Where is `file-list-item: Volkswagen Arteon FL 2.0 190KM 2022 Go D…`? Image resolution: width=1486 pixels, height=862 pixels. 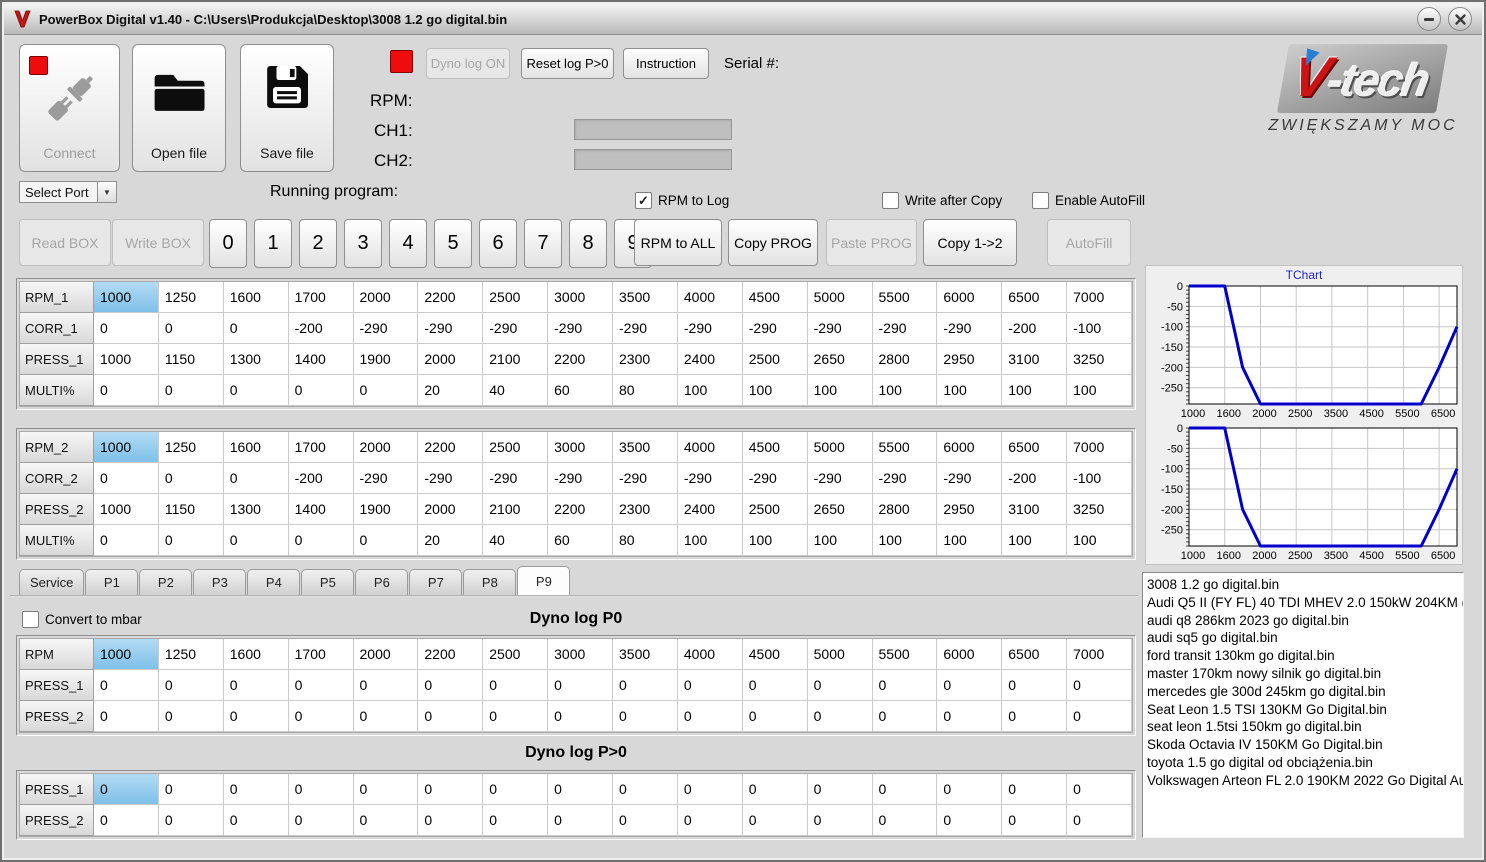
file-list-item: Volkswagen Arteon FL 2.0 190KM 2022 Go D… is located at coordinates (1305, 781).